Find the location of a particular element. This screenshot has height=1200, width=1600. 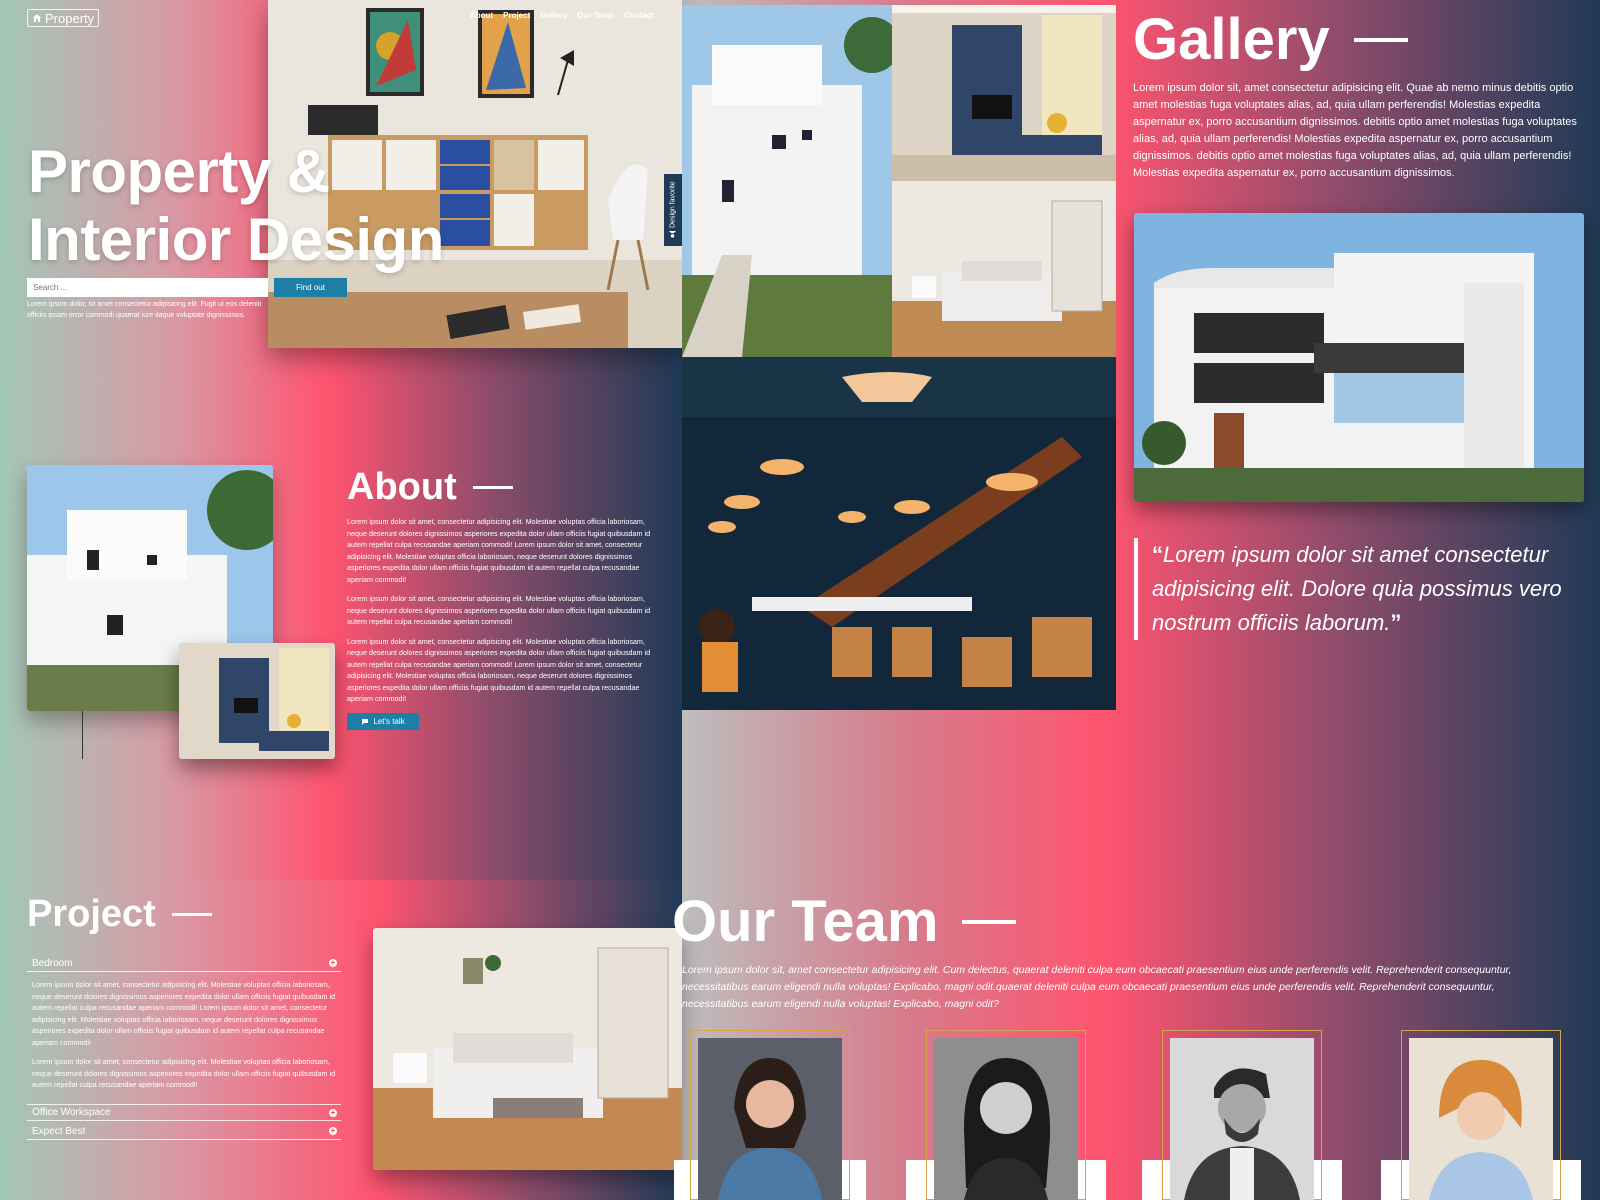

quote-close-icon: ” is located at coordinates (1396, 622).